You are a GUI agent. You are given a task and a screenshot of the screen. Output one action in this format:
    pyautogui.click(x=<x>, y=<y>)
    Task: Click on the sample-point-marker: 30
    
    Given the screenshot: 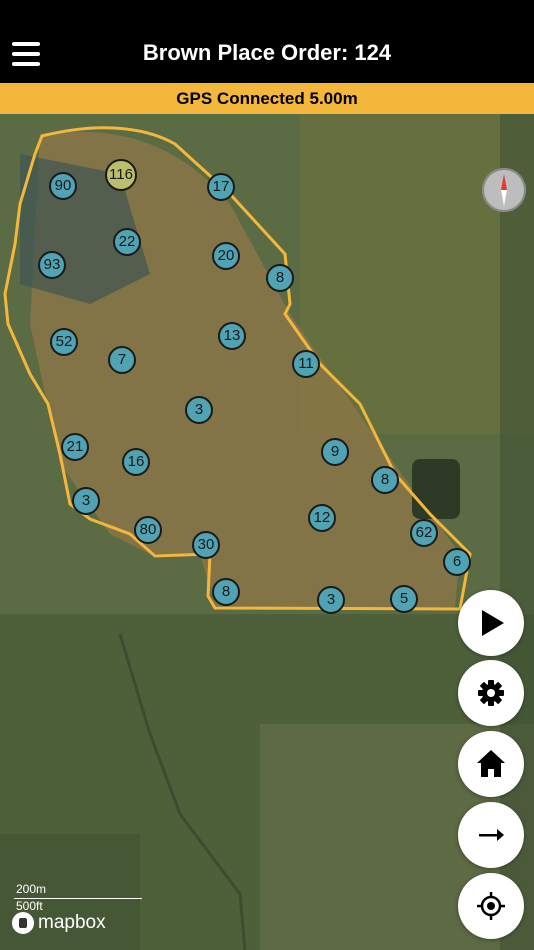 What is the action you would take?
    pyautogui.click(x=206, y=545)
    